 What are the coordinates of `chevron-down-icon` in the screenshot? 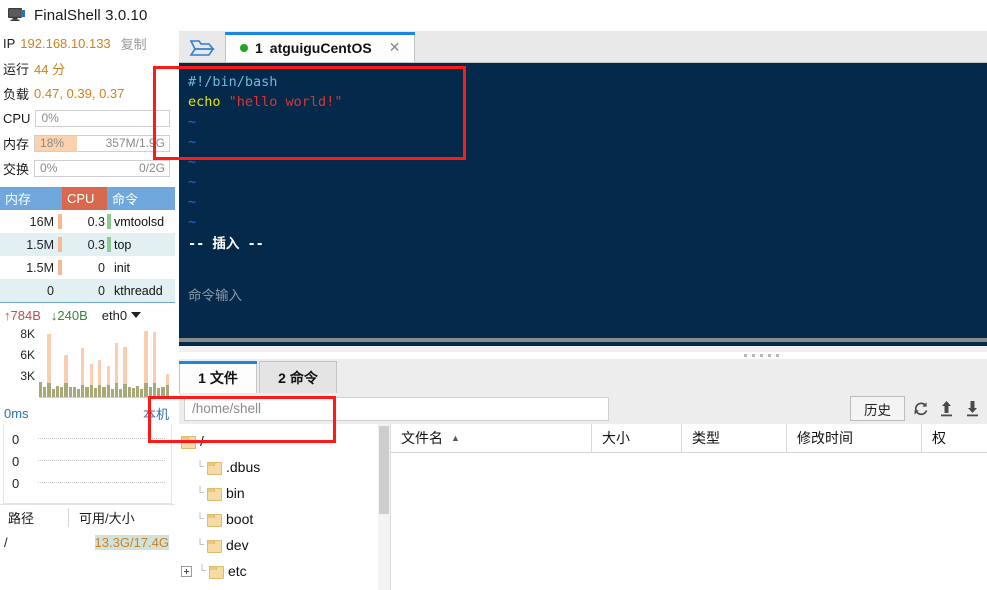 It's located at (136, 315).